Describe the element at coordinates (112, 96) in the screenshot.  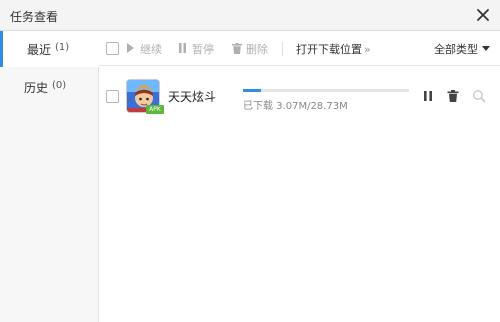
I see `task-checkbox` at that location.